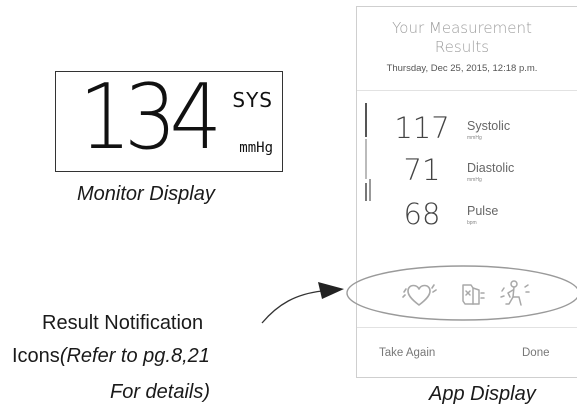 This screenshot has height=412, width=577. Describe the element at coordinates (419, 295) in the screenshot. I see `irregular-heartbeat-icon` at that location.